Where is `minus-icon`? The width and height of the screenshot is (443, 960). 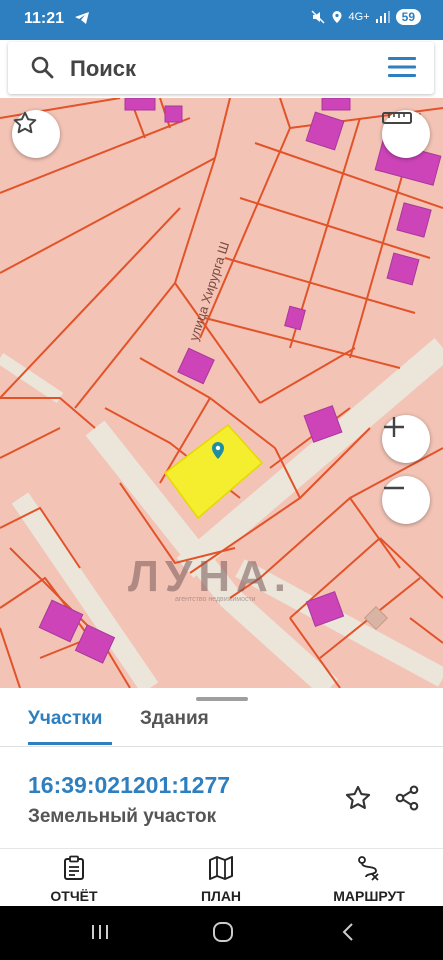
minus-icon is located at coordinates (394, 488).